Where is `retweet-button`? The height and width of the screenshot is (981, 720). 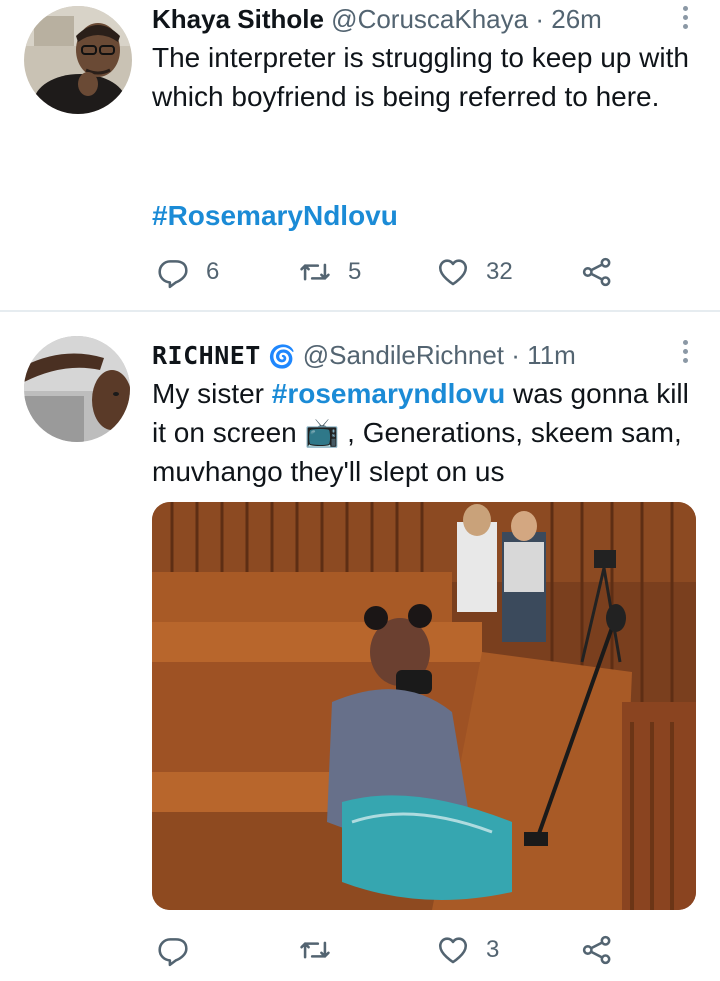
retweet-button is located at coordinates (323, 950).